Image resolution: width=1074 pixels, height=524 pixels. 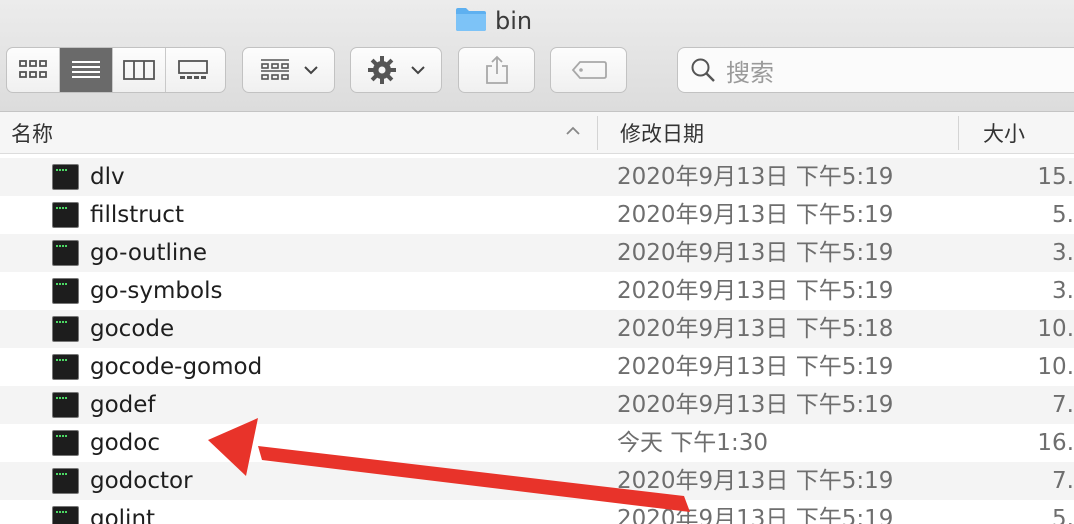 I want to click on file-row: go-symbols 2020年9月13日 下午5:19 3., so click(x=537, y=291).